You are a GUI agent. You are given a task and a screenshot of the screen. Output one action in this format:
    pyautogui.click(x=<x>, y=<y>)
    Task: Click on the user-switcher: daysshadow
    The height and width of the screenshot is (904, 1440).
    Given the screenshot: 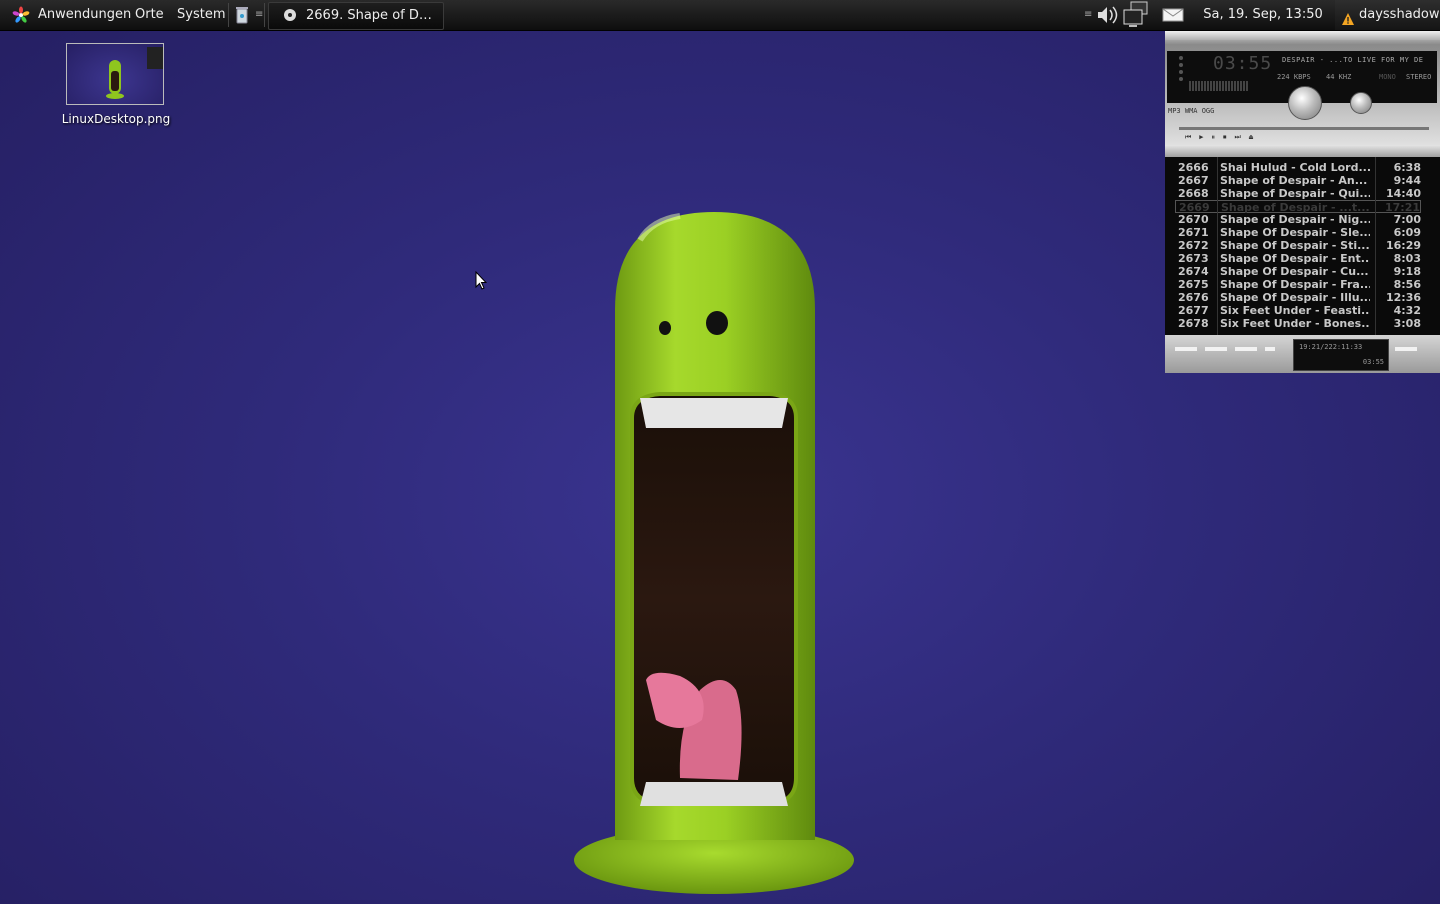 What is the action you would take?
    pyautogui.click(x=1387, y=15)
    